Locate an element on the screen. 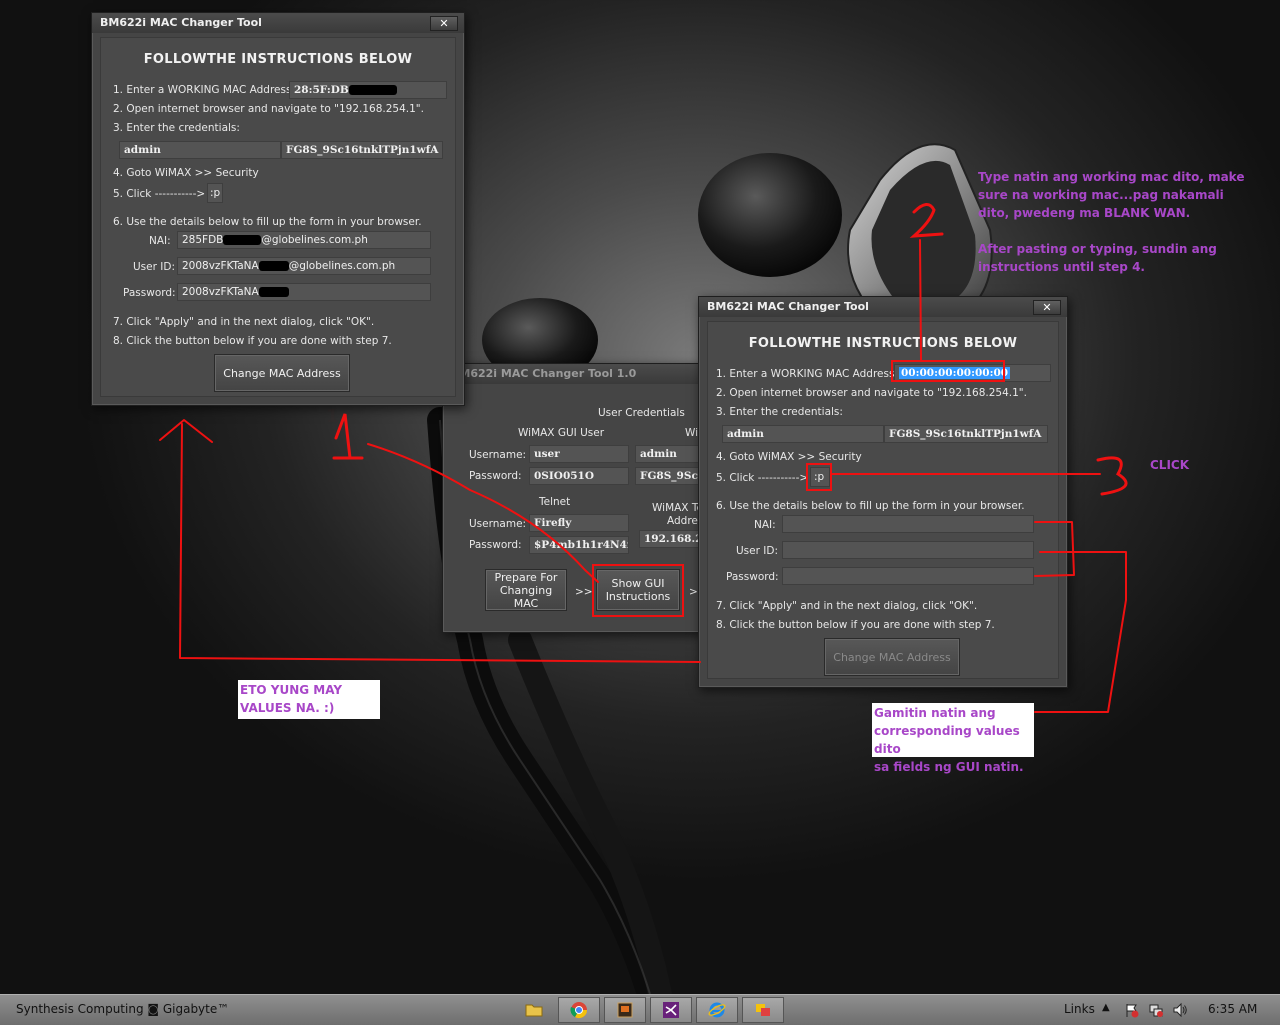  annotation-number-1: 1 is located at coordinates (332, 417).